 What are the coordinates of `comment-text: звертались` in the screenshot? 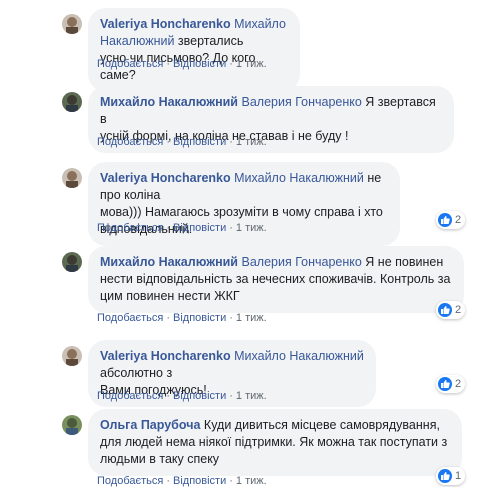 It's located at (209, 41).